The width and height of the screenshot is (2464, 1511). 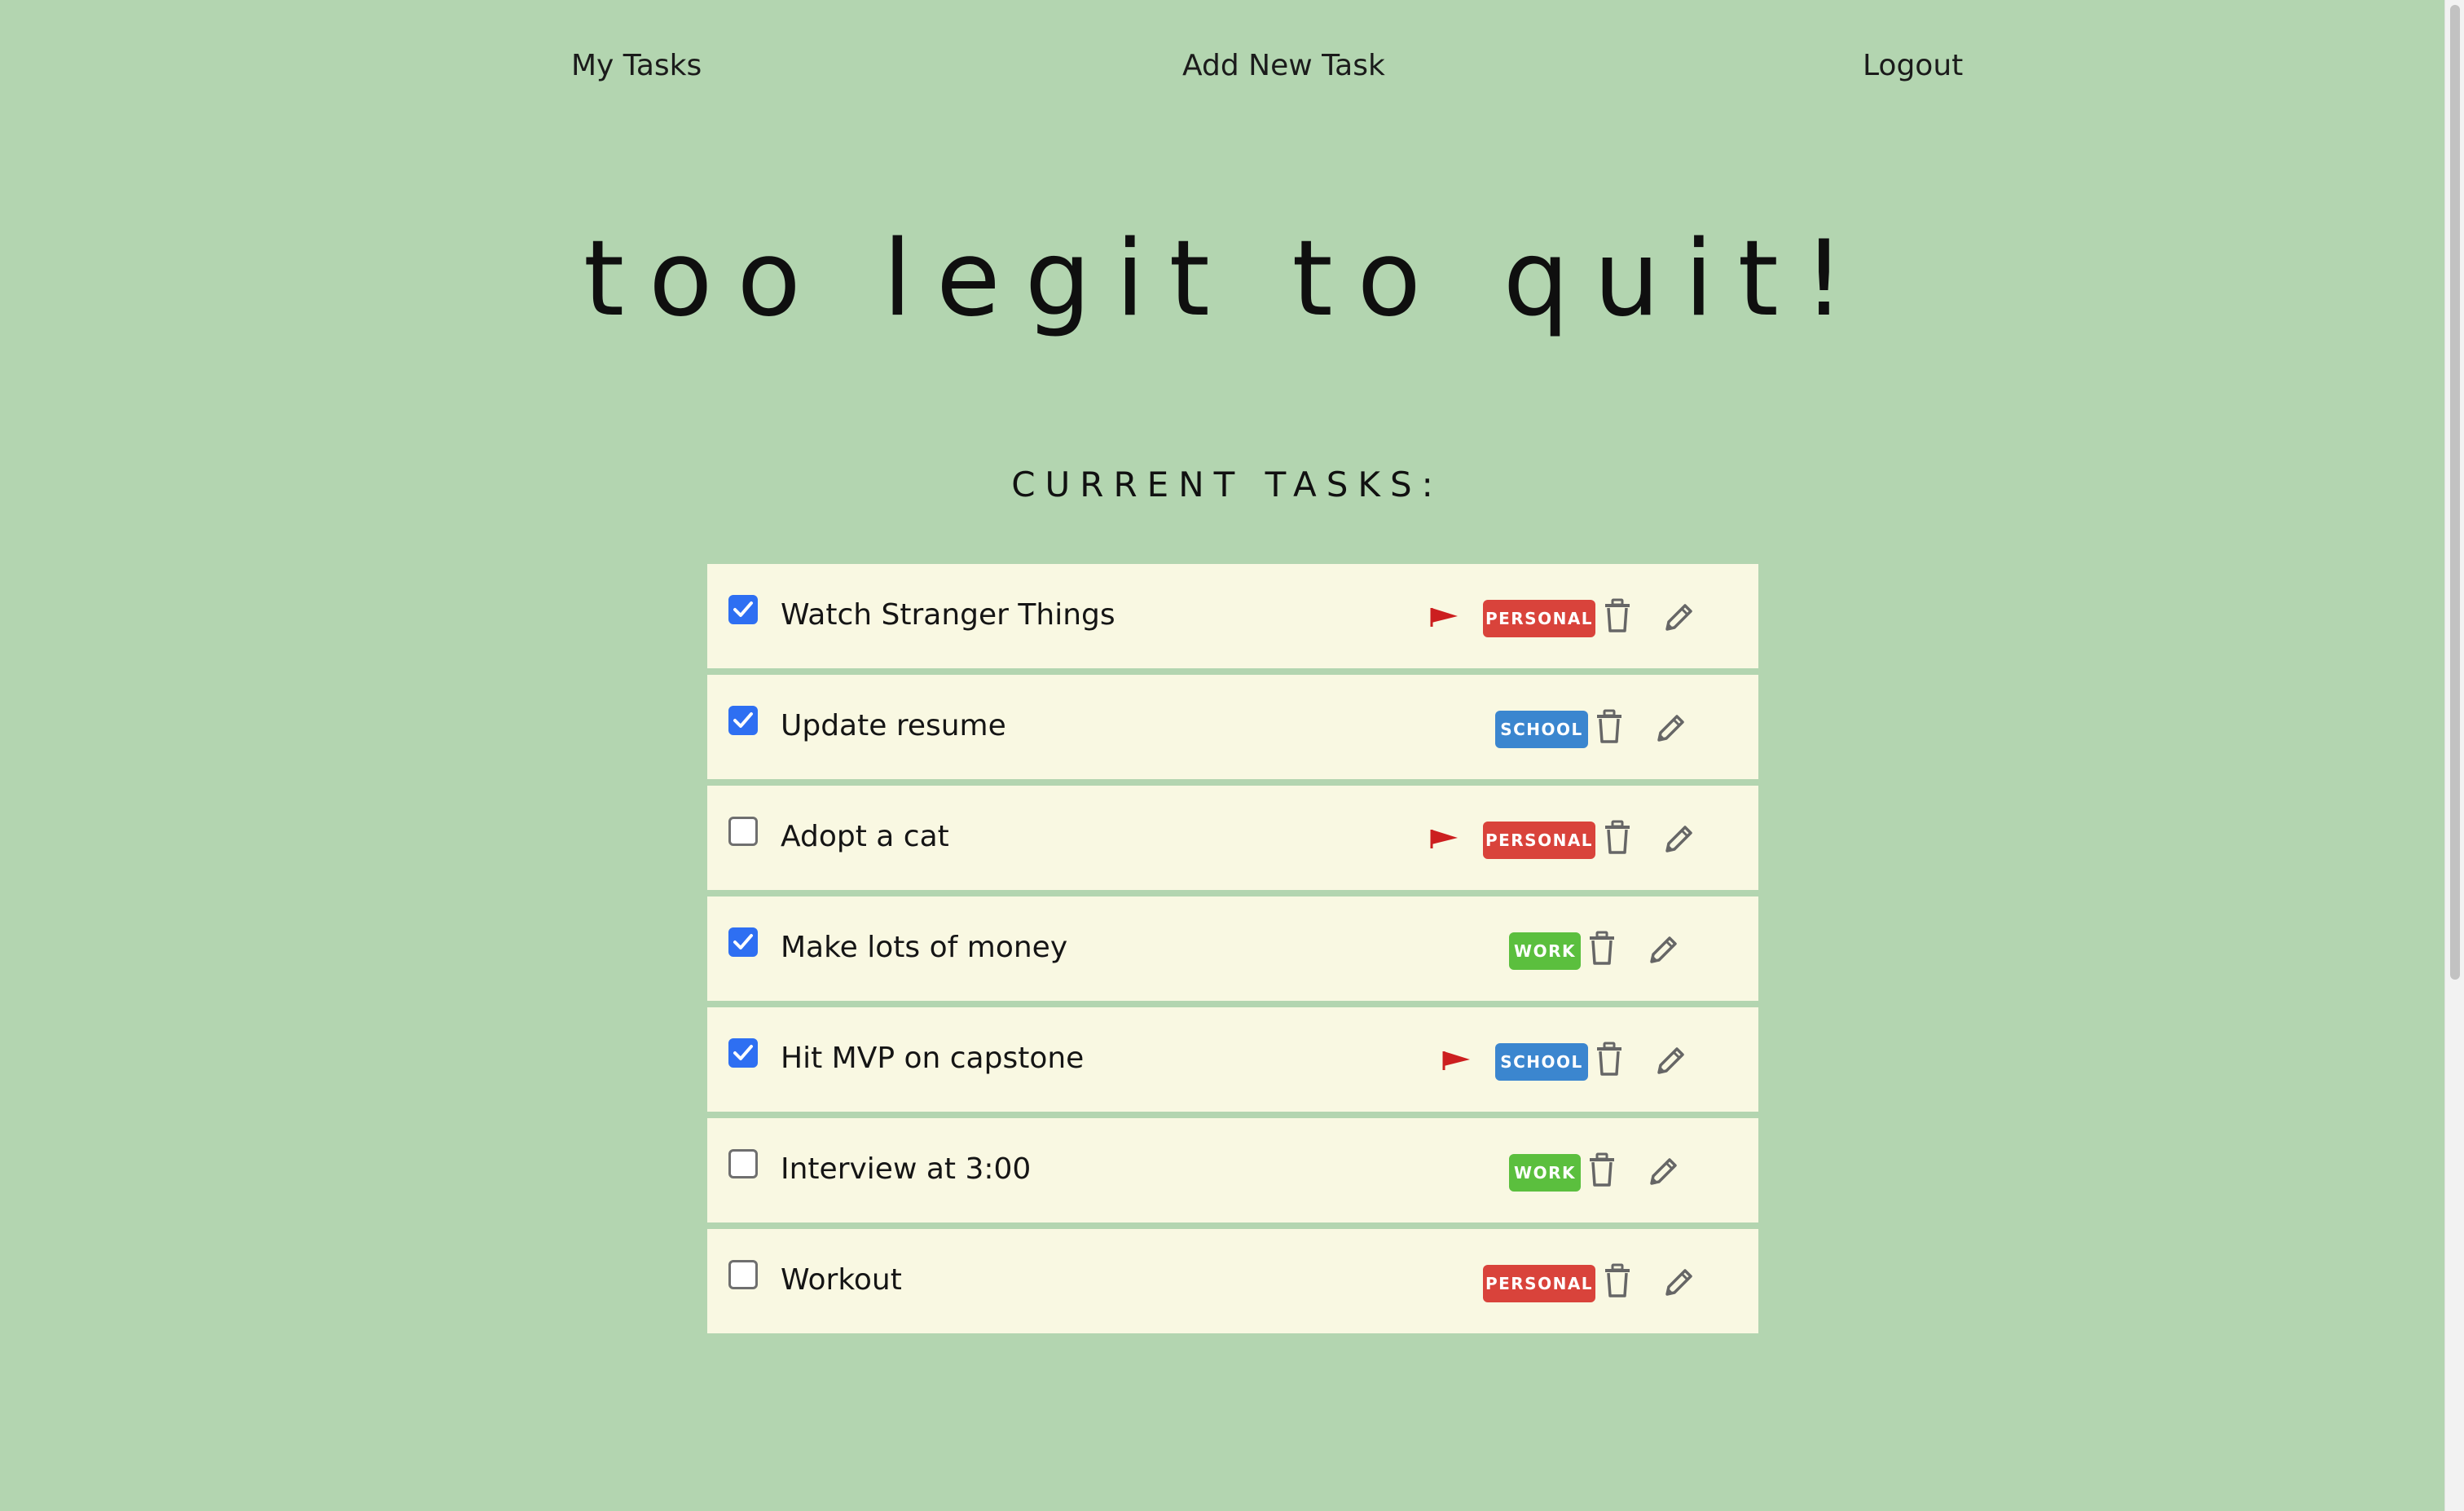 What do you see at coordinates (1913, 65) in the screenshot?
I see `nav-logout-link: Logout` at bounding box center [1913, 65].